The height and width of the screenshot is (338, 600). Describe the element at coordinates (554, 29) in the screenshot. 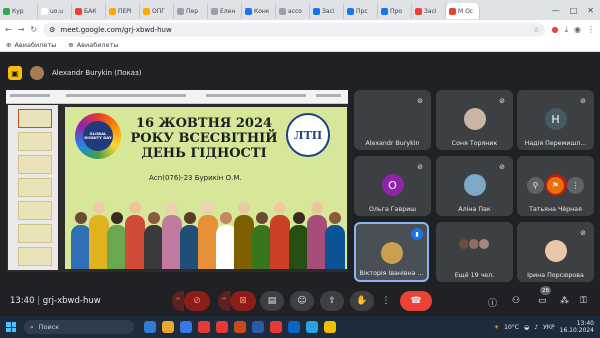

I see `extension-icon: ●` at that location.